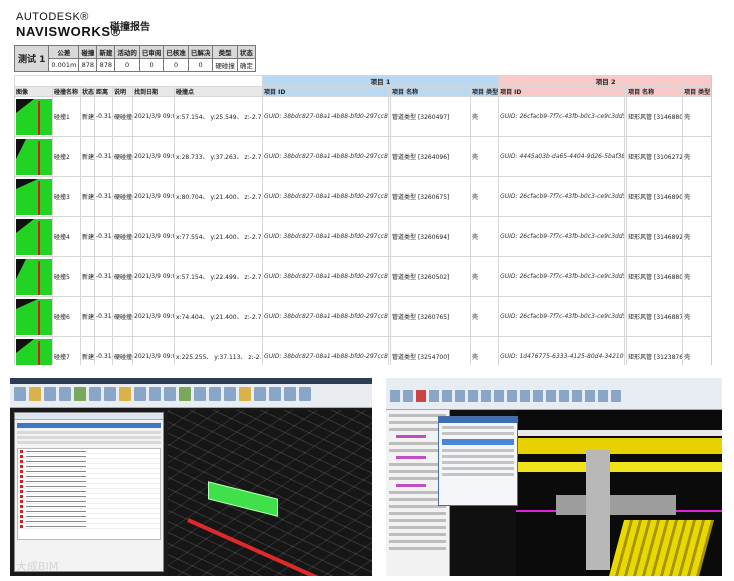 The image size is (734, 581). What do you see at coordinates (246, 52) in the screenshot?
I see `summary-header: 状态` at bounding box center [246, 52].